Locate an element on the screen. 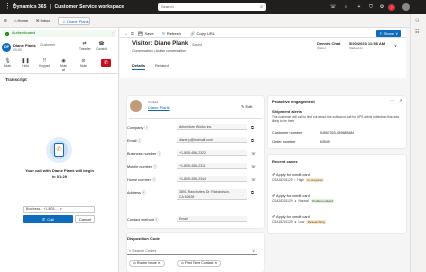 The height and width of the screenshot is (272, 426). call-button: ✆ Call is located at coordinates (48, 219).